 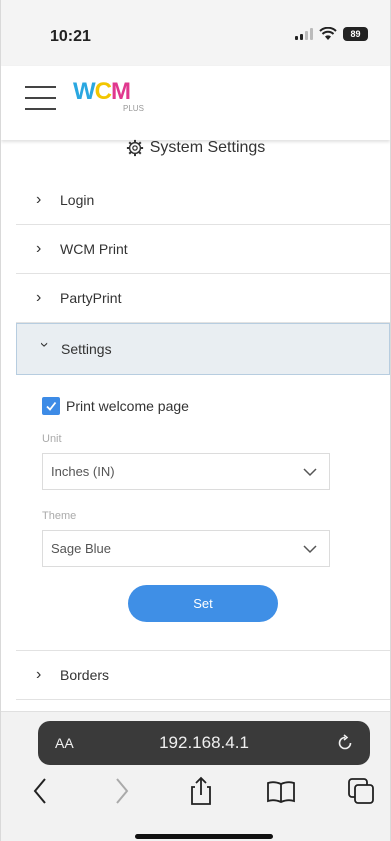 I want to click on logo-letter-w: W, so click(x=84, y=91).